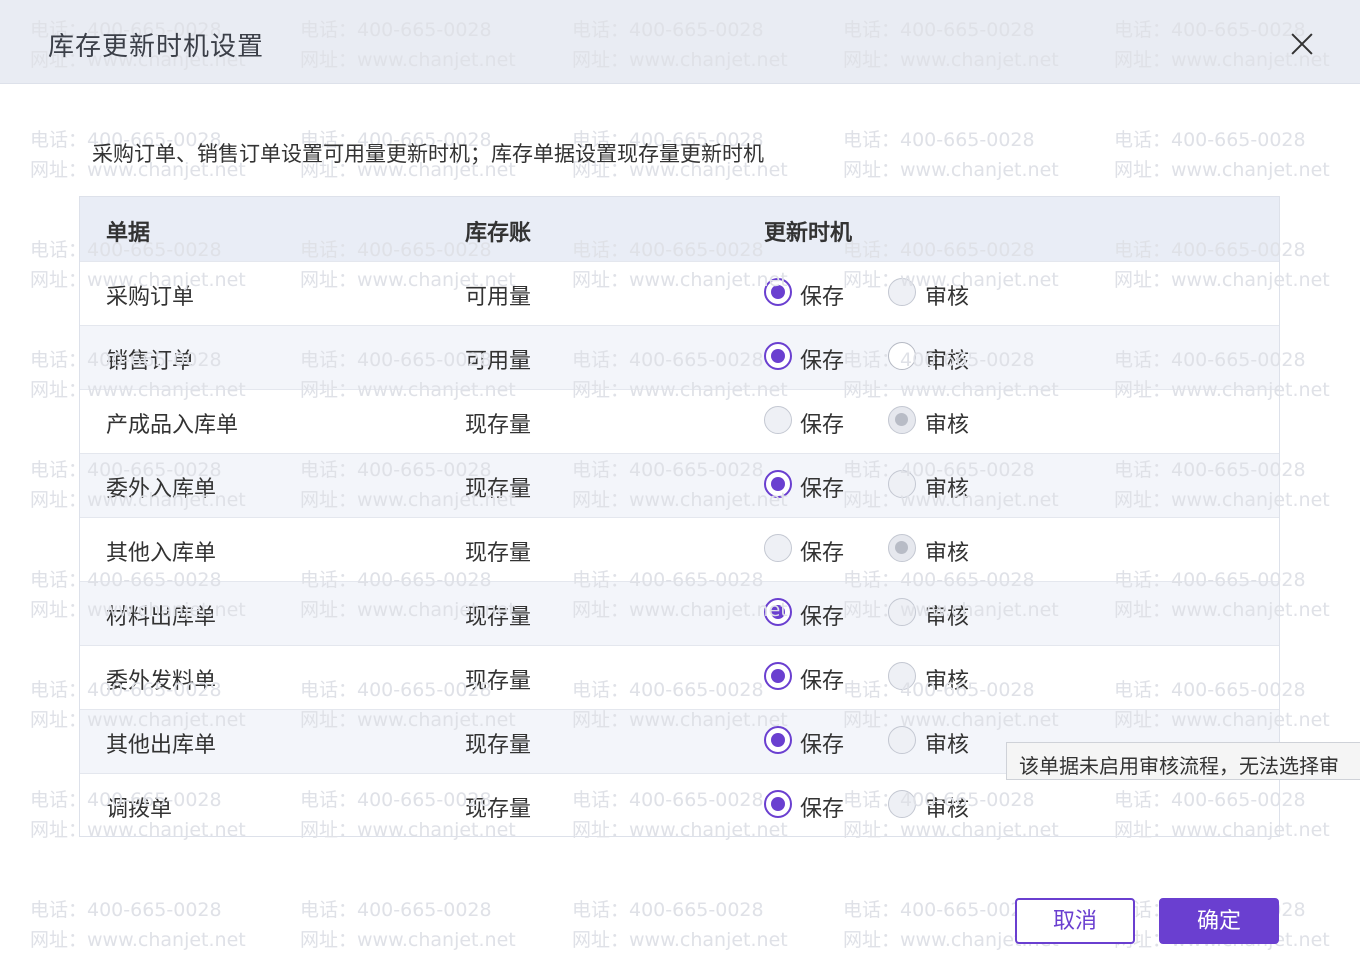  Describe the element at coordinates (150, 361) in the screenshot. I see `document-name: 销售订单` at that location.